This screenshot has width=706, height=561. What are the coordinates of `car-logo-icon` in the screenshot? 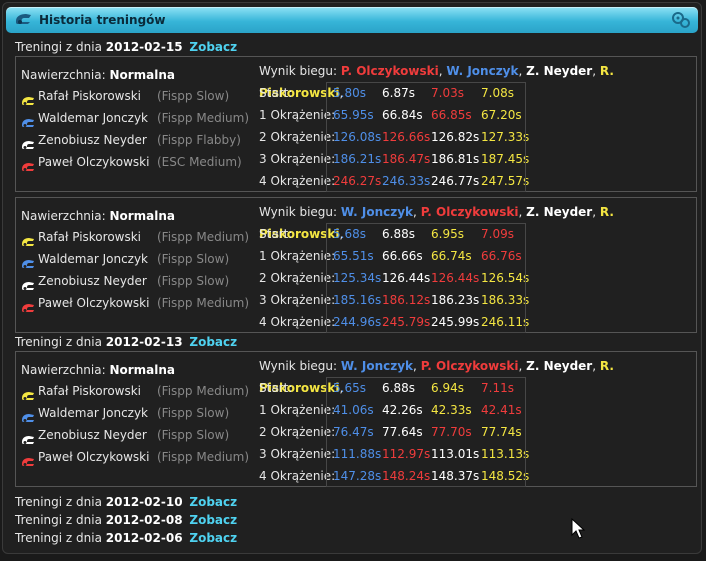 It's located at (23, 20).